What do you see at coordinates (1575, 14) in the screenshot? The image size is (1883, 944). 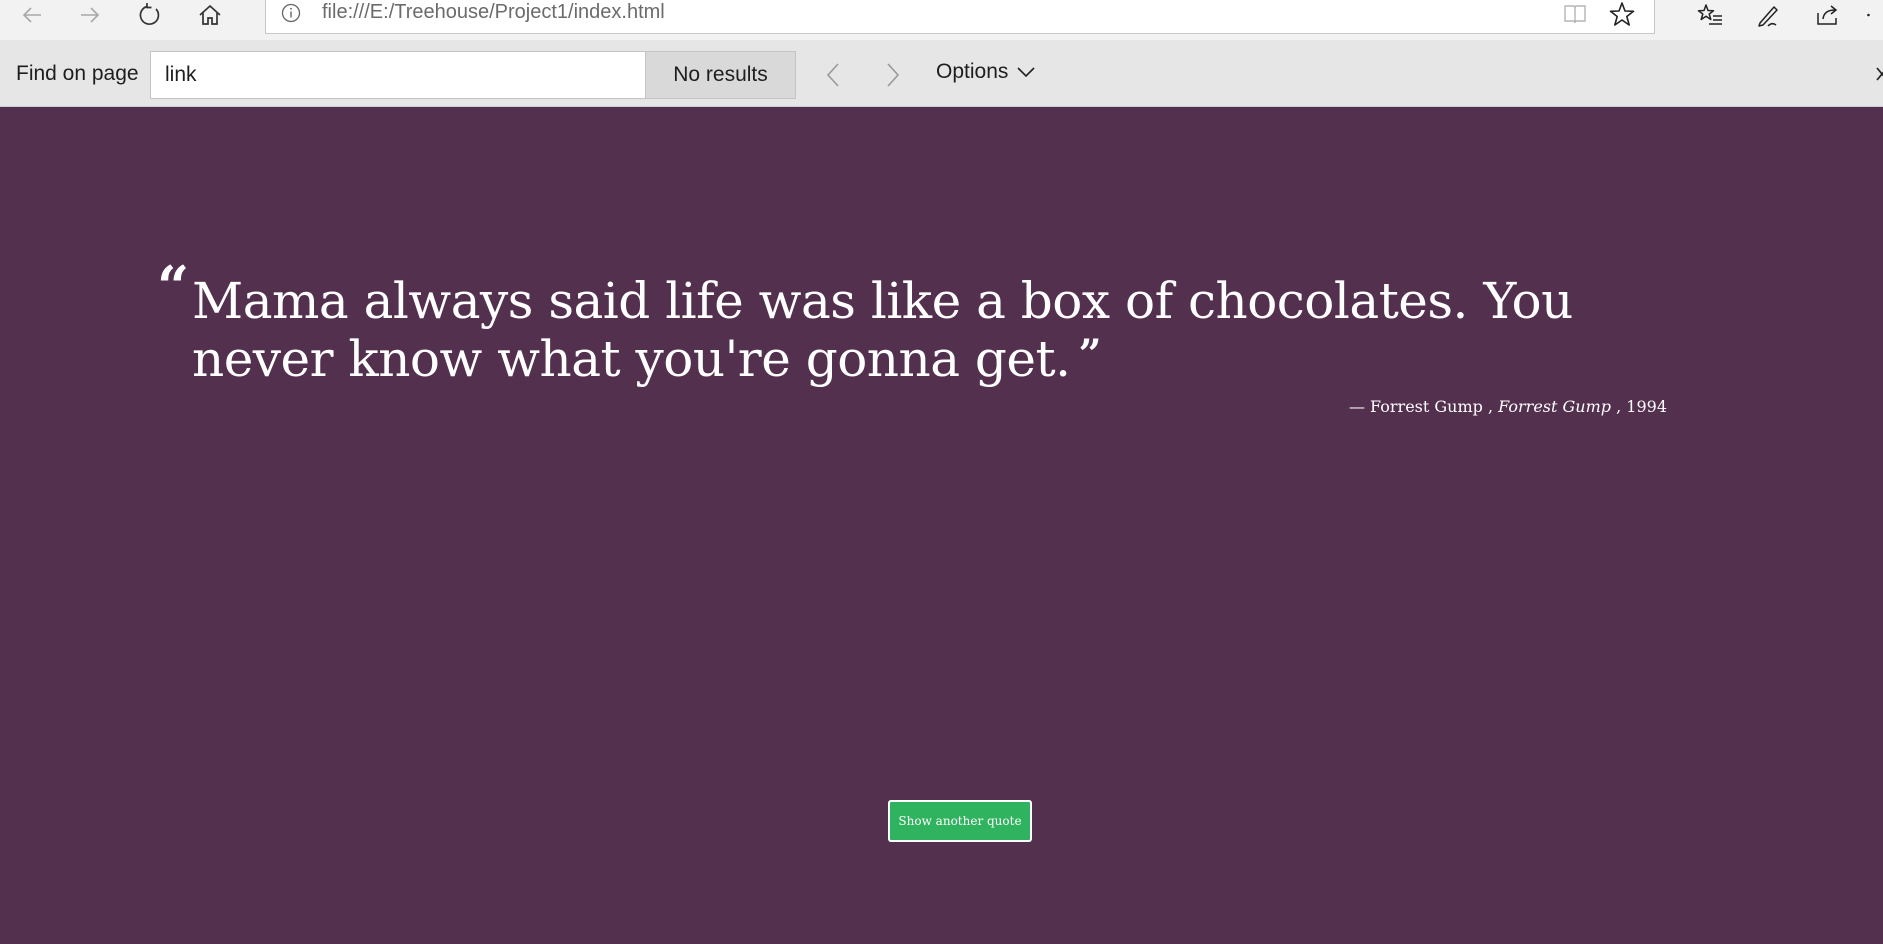 I see `reading-view-icon` at bounding box center [1575, 14].